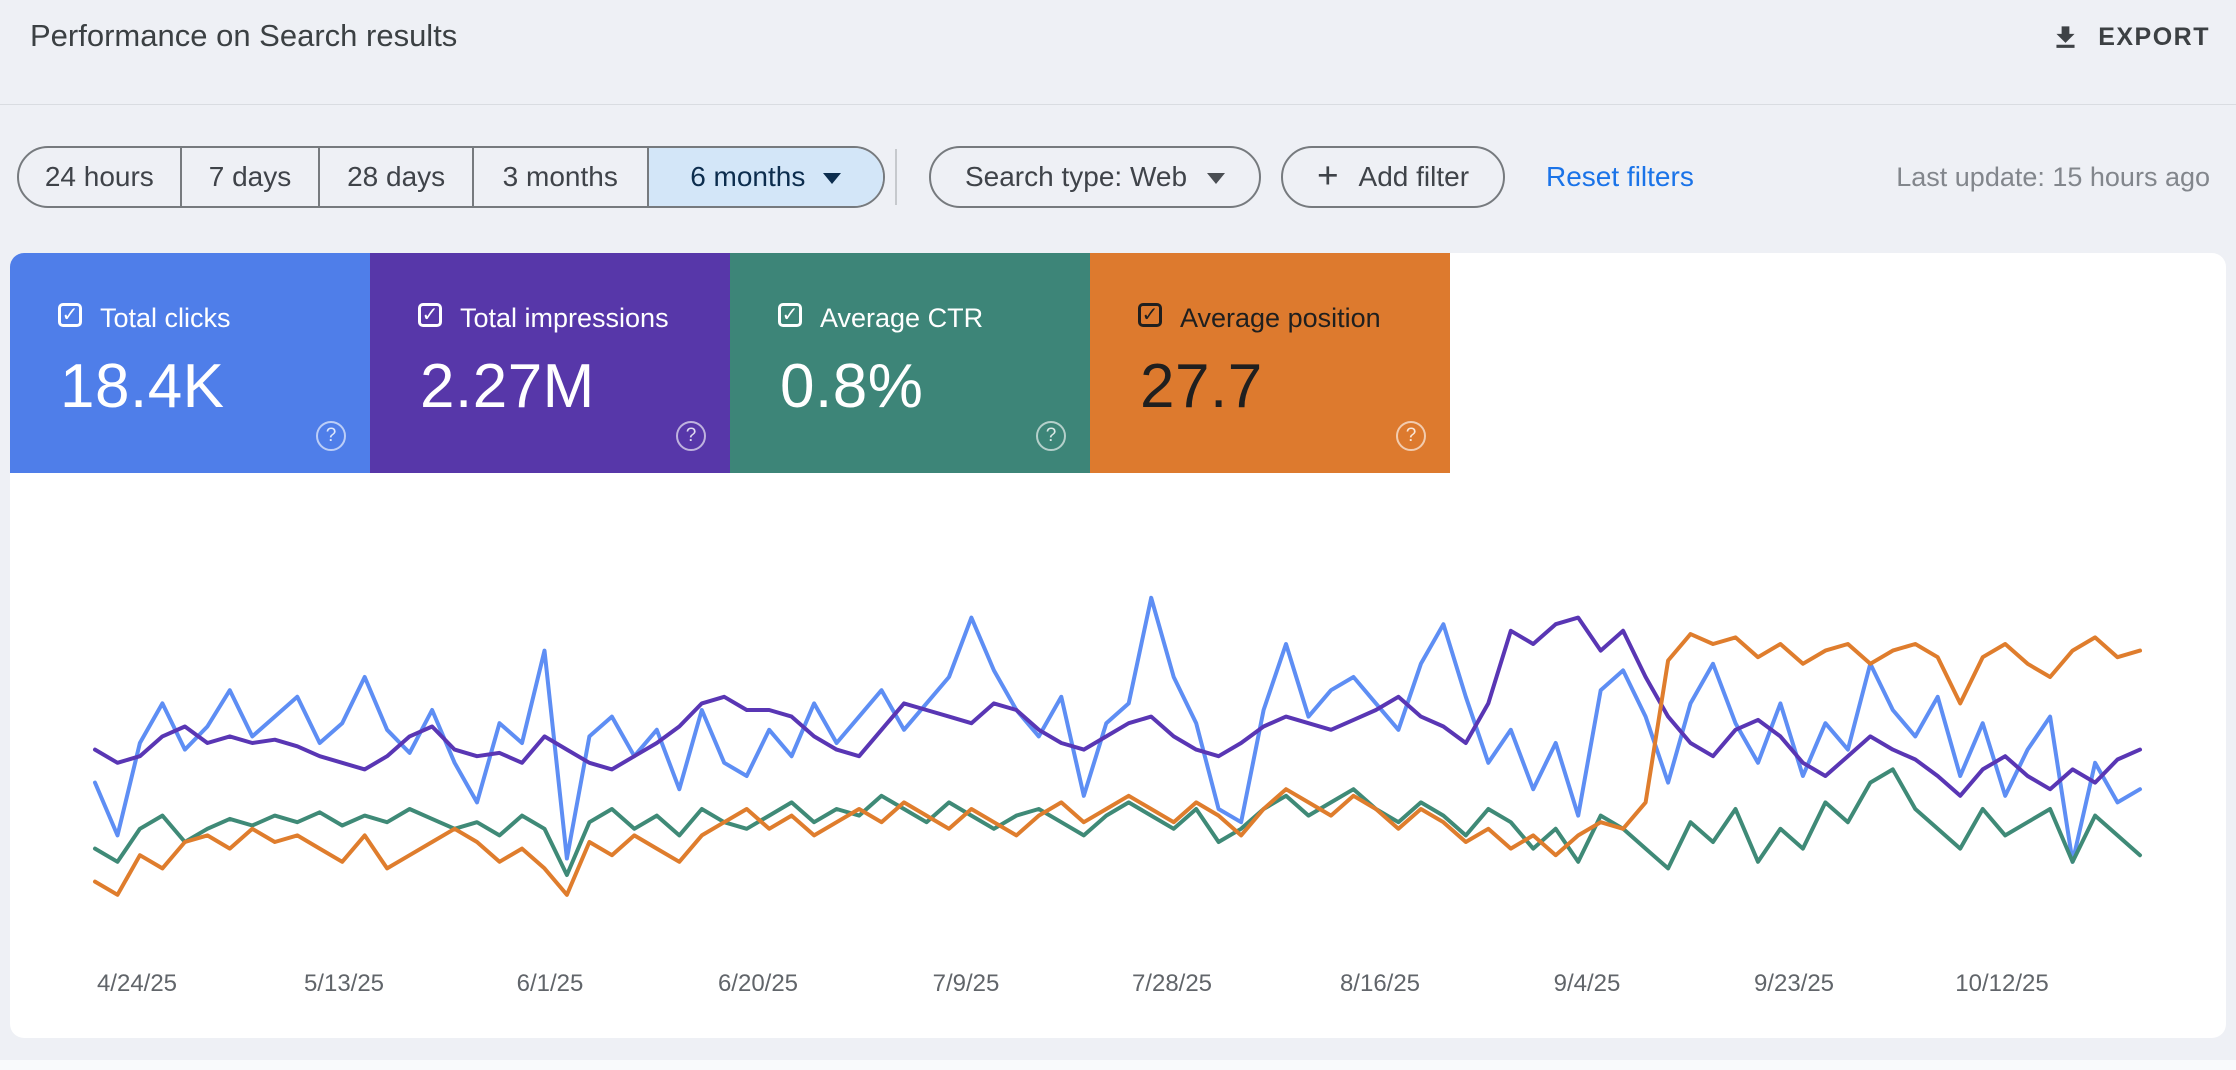 This screenshot has height=1070, width=2236. I want to click on date-range-label: 24 hours, so click(99, 176).